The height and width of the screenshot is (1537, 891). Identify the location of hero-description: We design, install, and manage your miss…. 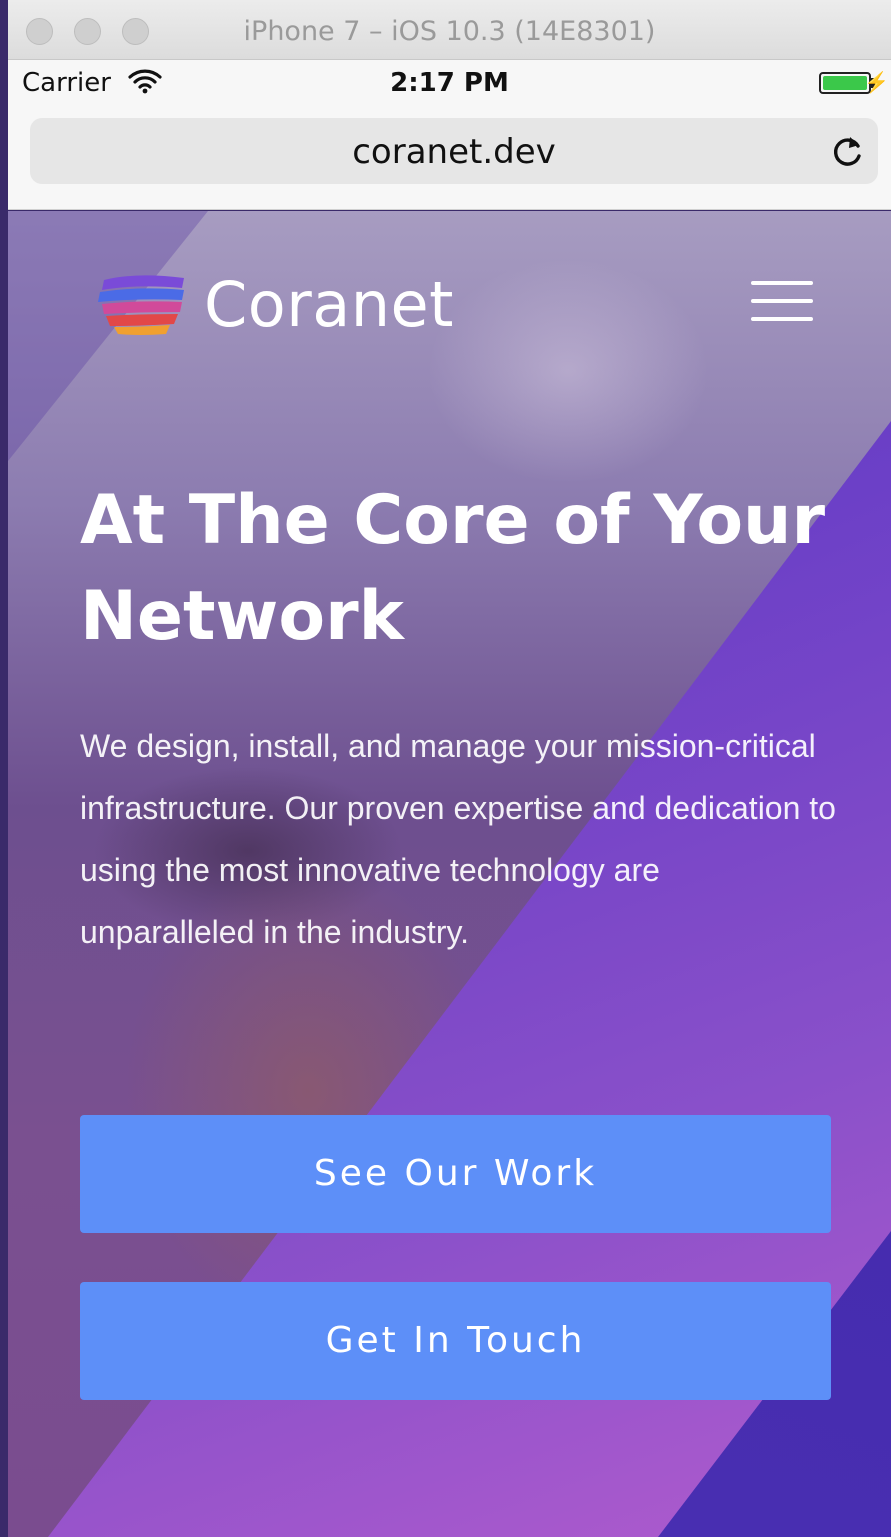
(458, 839).